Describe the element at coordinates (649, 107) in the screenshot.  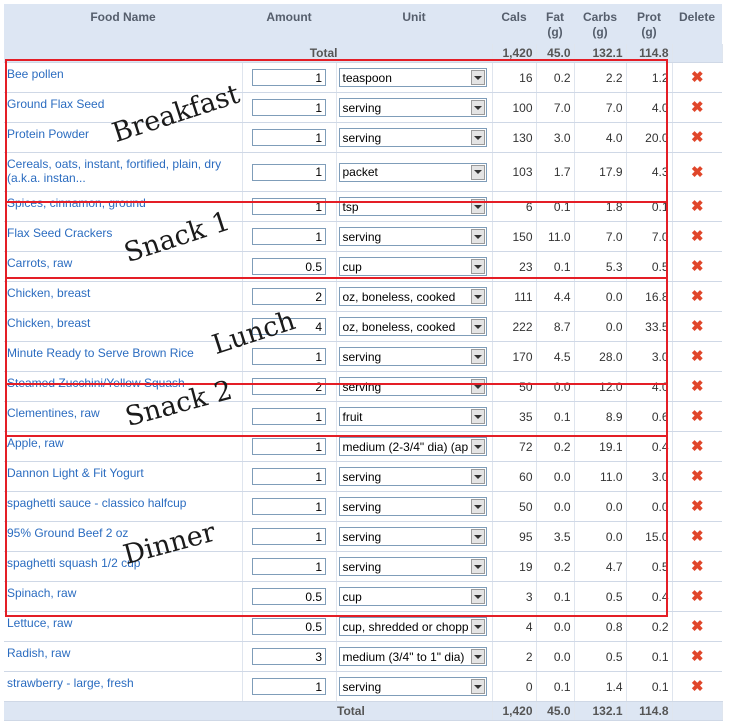
I see `prot-value: 4.0` at that location.